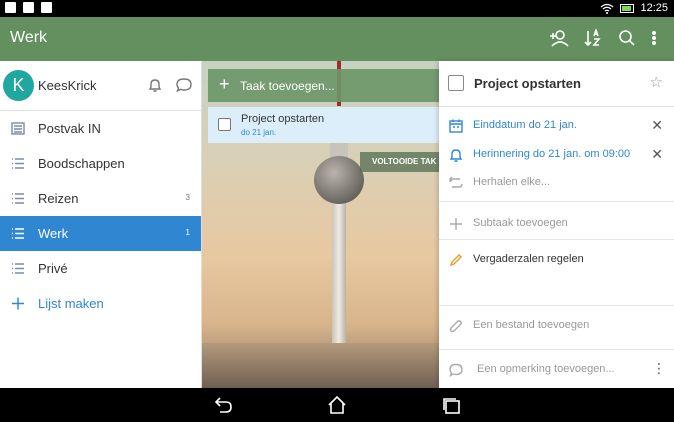  What do you see at coordinates (456, 183) in the screenshot?
I see `repeat-icon` at bounding box center [456, 183].